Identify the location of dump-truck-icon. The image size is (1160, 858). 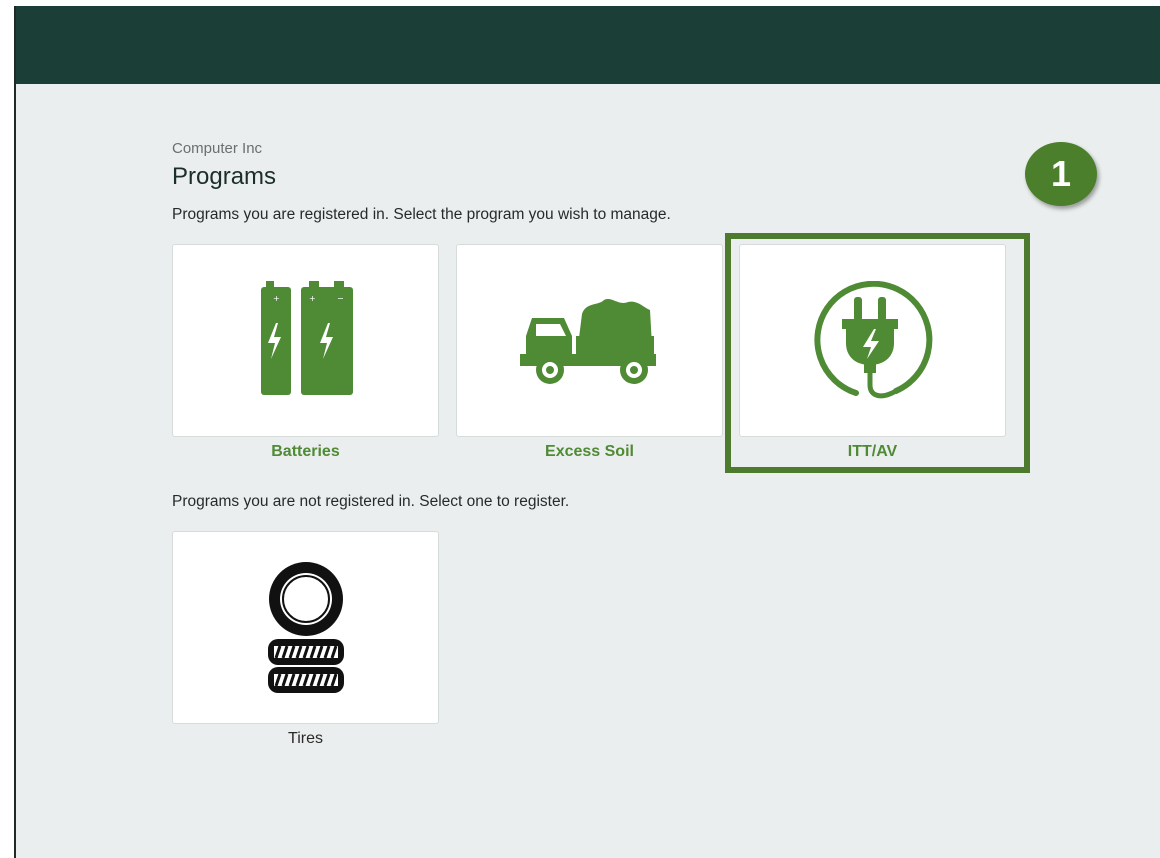
(589, 341).